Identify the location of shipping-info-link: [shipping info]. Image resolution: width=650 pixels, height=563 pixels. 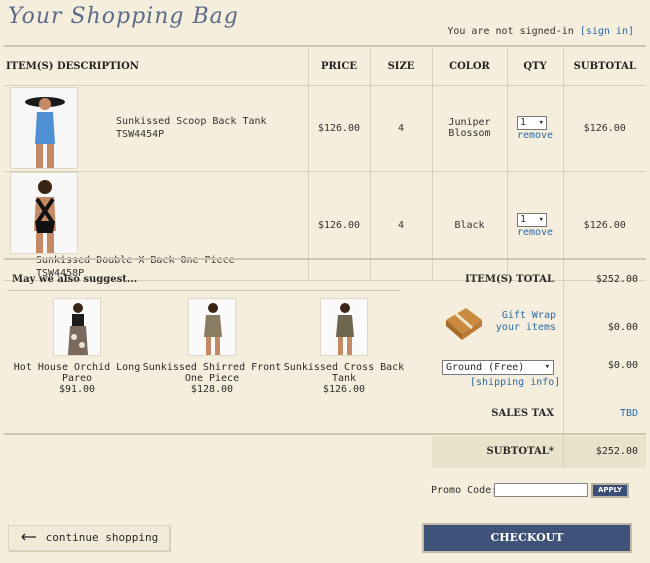
(515, 382).